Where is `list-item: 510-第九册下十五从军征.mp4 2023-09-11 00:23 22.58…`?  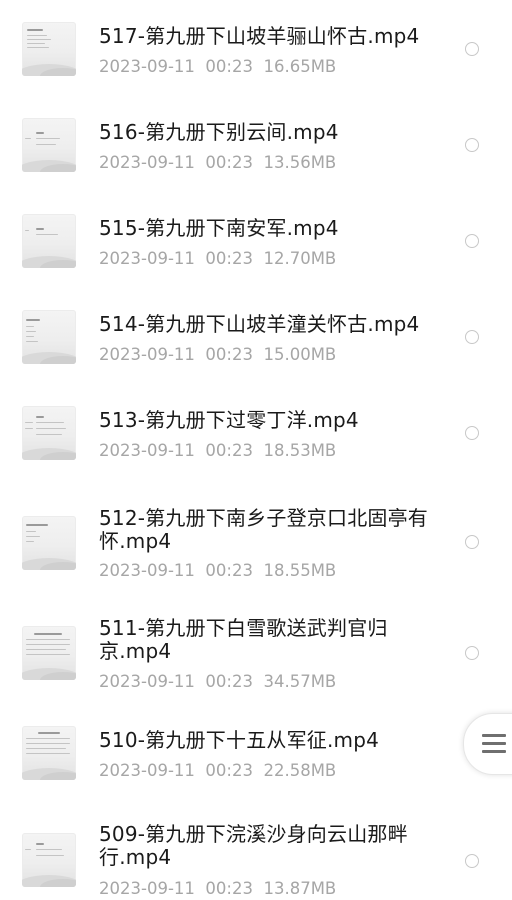 list-item: 510-第九册下十五从军征.mp4 2023-09-11 00:23 22.58… is located at coordinates (256, 760).